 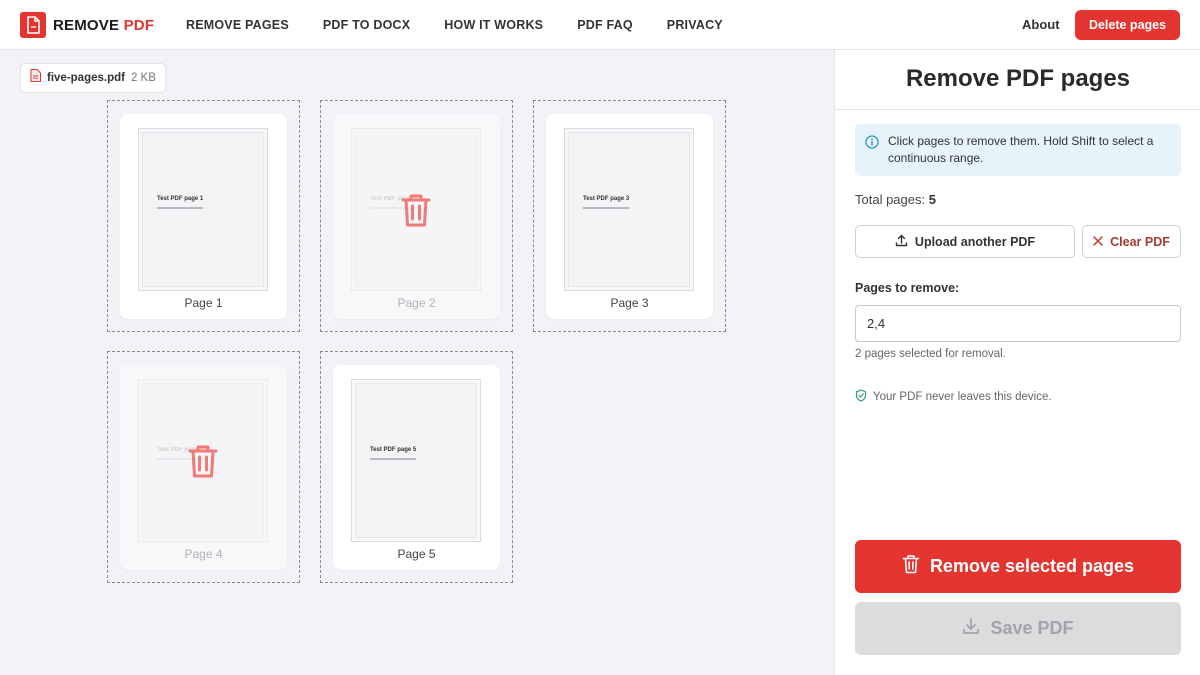 I want to click on pages-to-remove-input, so click(x=1018, y=323).